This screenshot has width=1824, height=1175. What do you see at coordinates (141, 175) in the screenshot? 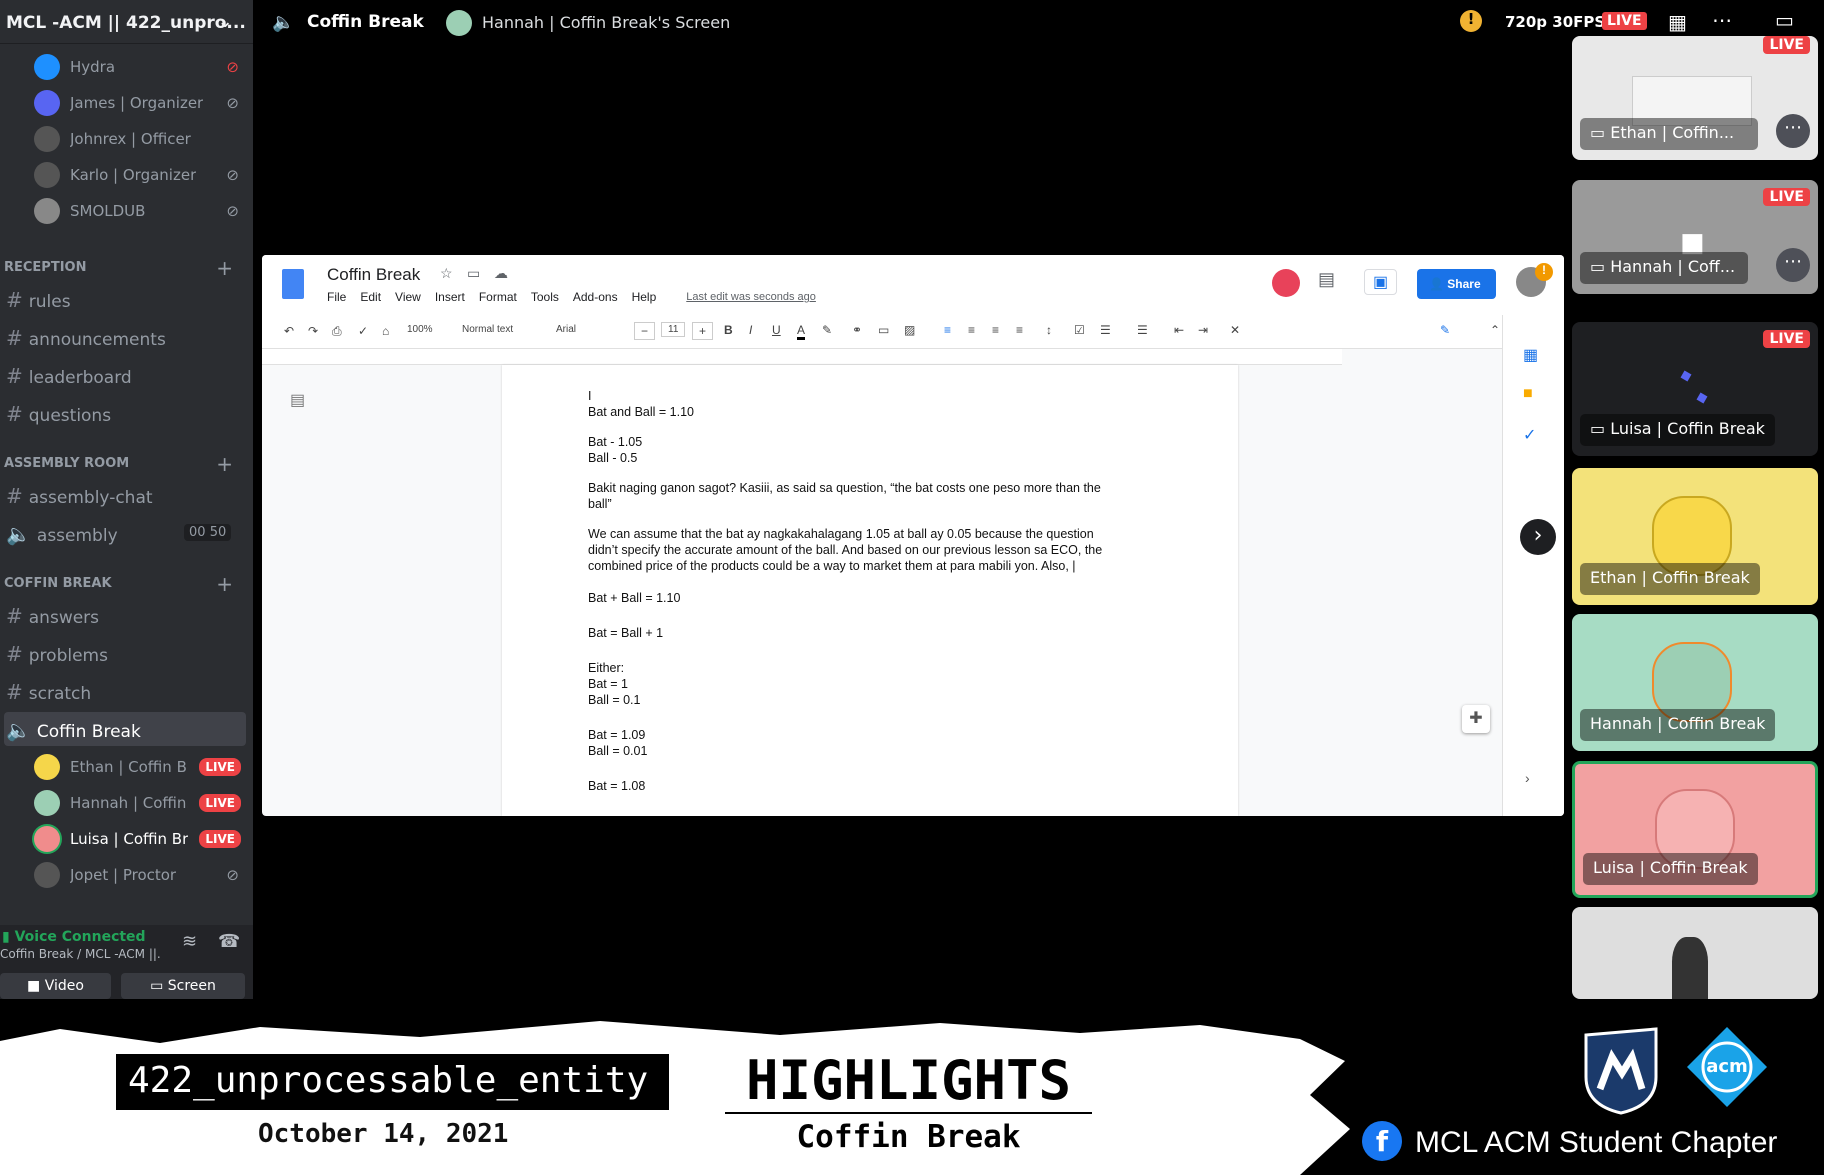
I see `voice-user: Karlo | Organizer ⊘` at bounding box center [141, 175].